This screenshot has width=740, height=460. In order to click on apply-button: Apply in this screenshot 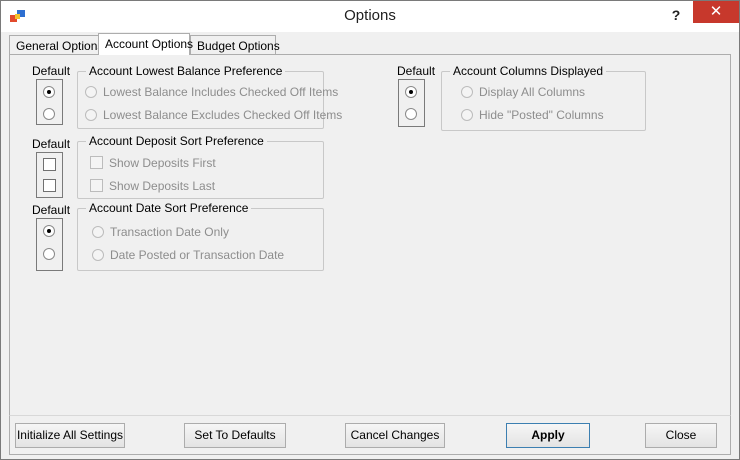, I will do `click(548, 435)`.